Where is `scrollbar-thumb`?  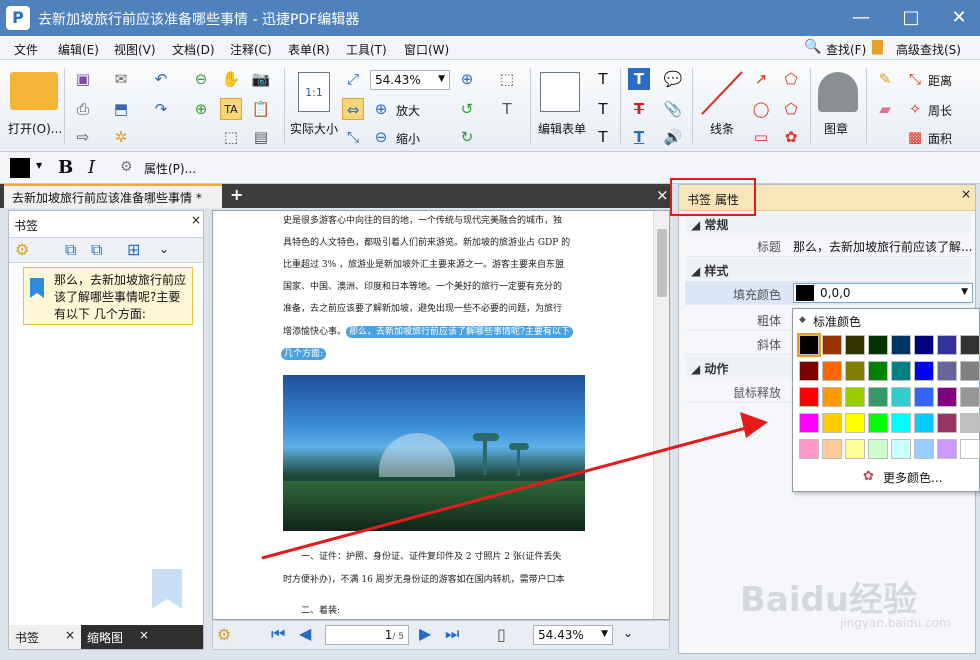
scrollbar-thumb is located at coordinates (662, 263).